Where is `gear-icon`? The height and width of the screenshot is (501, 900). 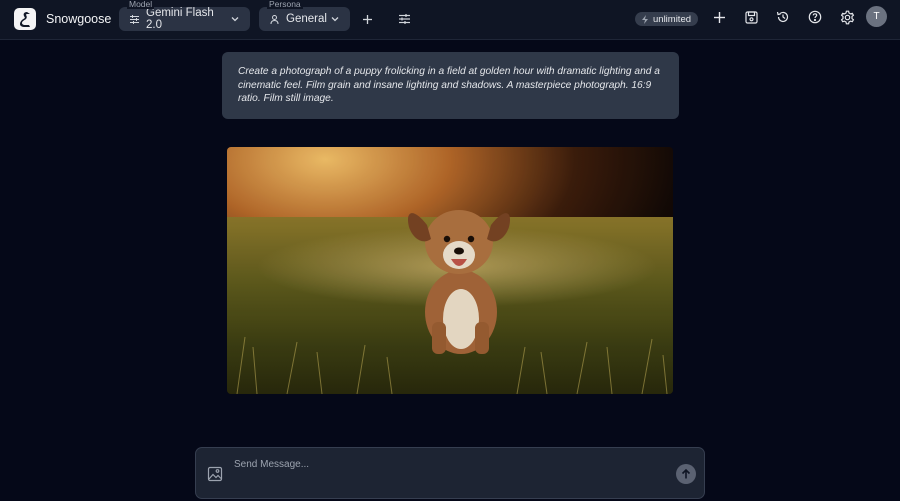 gear-icon is located at coordinates (847, 17).